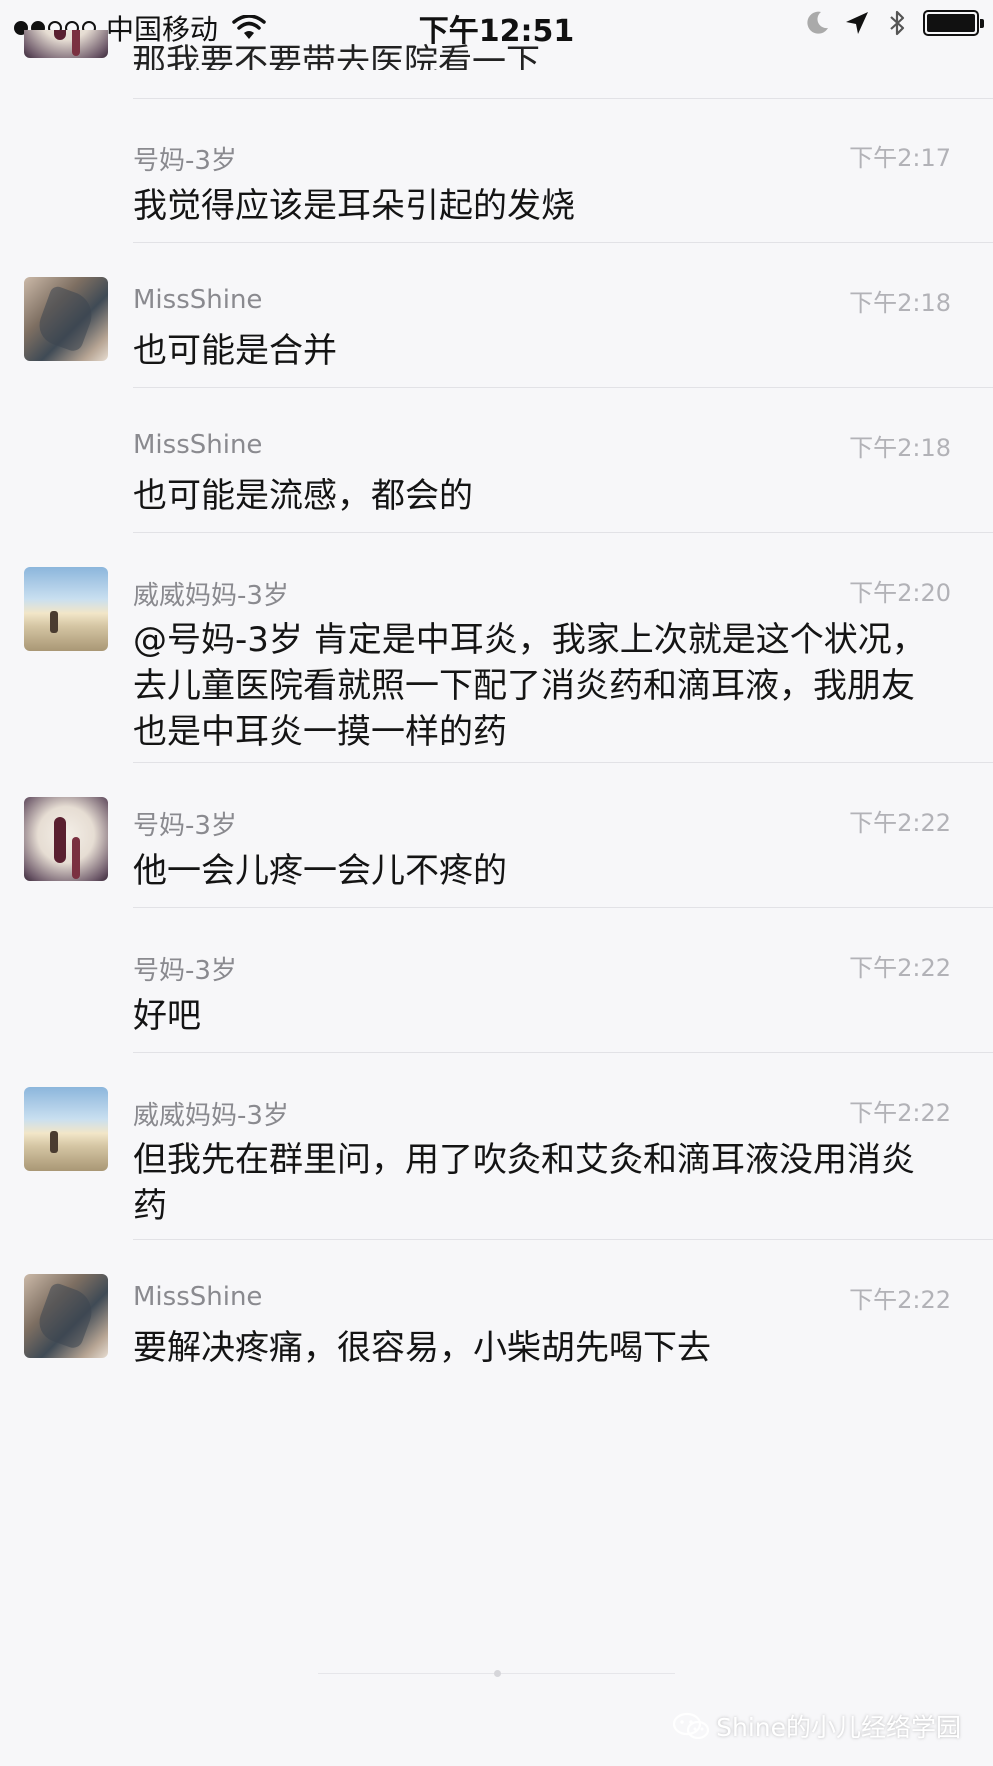 Image resolution: width=993 pixels, height=1766 pixels. I want to click on message-item: 号妈-3岁 下午2:22 他一会儿疼一会儿不疼的, so click(496, 835).